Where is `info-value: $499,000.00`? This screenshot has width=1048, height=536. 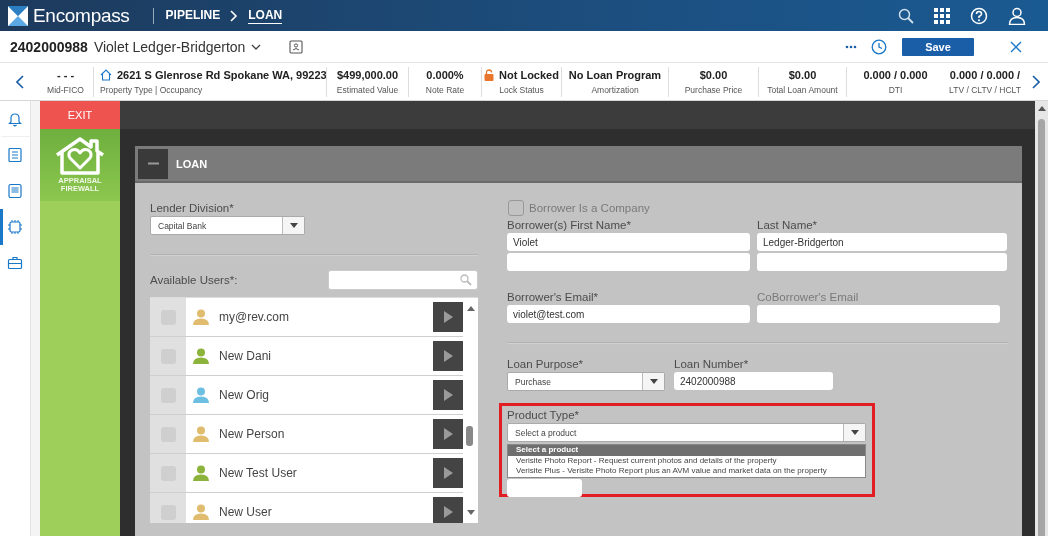
info-value: $499,000.00 is located at coordinates (367, 74).